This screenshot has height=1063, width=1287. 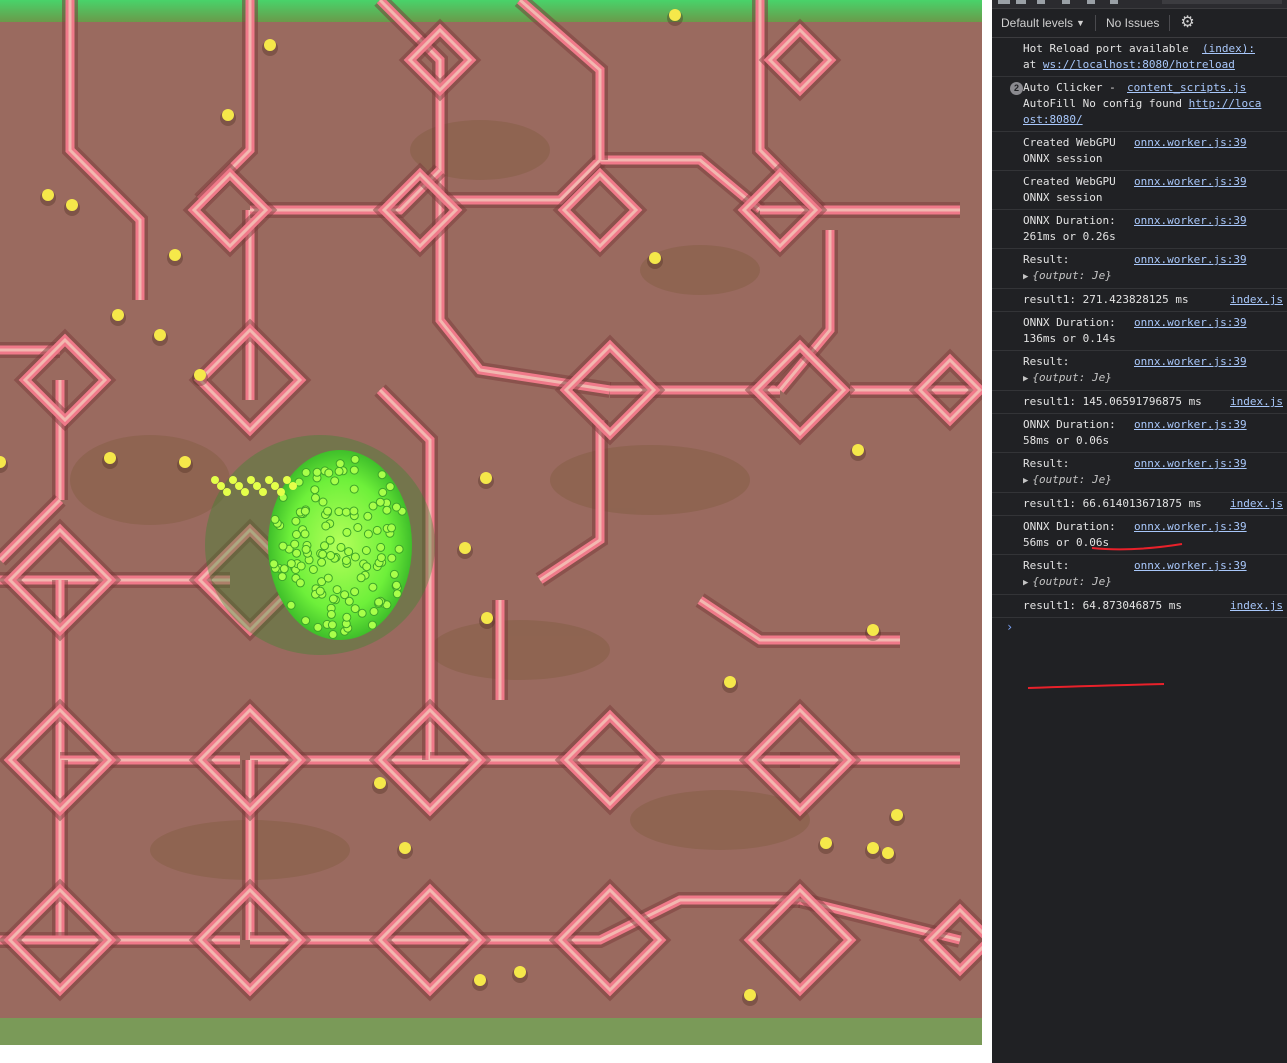 What do you see at coordinates (1139, 4) in the screenshot?
I see `devtools-tab-strip` at bounding box center [1139, 4].